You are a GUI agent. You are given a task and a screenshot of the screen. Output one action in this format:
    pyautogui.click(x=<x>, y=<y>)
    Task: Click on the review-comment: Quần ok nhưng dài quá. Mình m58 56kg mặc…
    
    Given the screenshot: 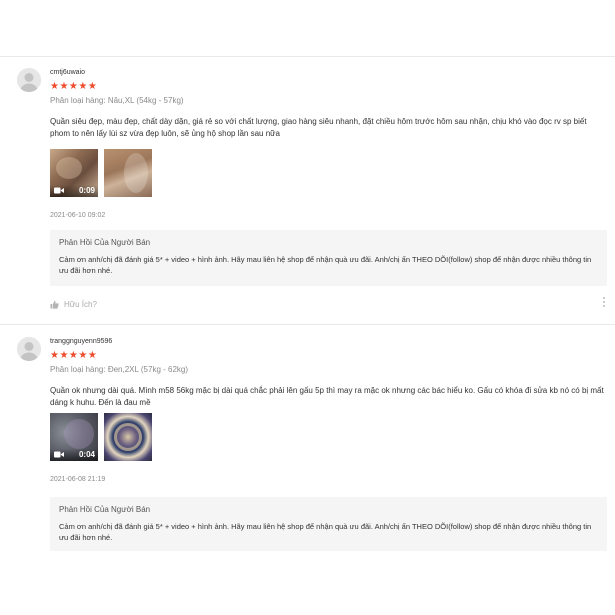 What is the action you would take?
    pyautogui.click(x=327, y=396)
    